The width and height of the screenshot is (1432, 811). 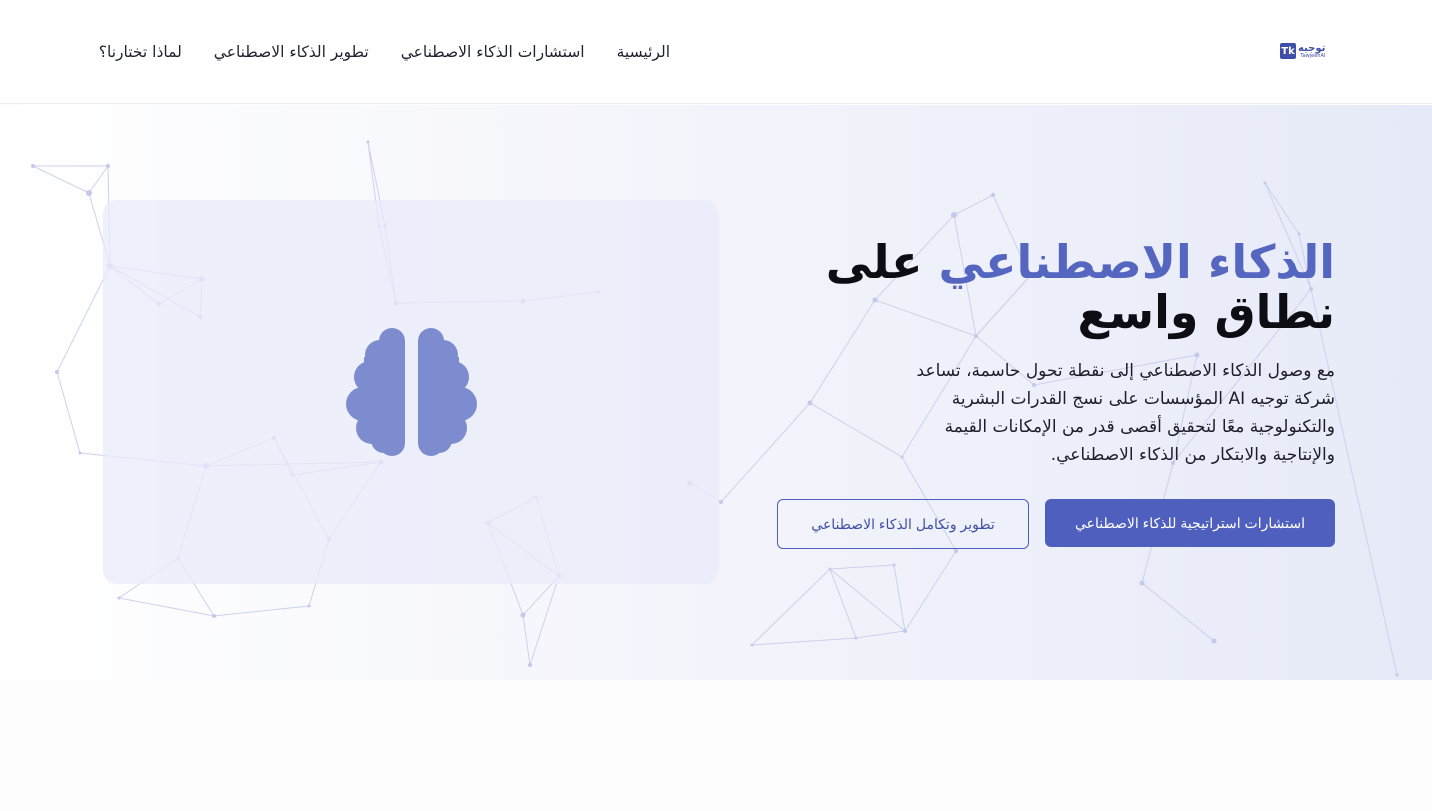 I want to click on nav-home: الرئيسية, so click(x=643, y=52).